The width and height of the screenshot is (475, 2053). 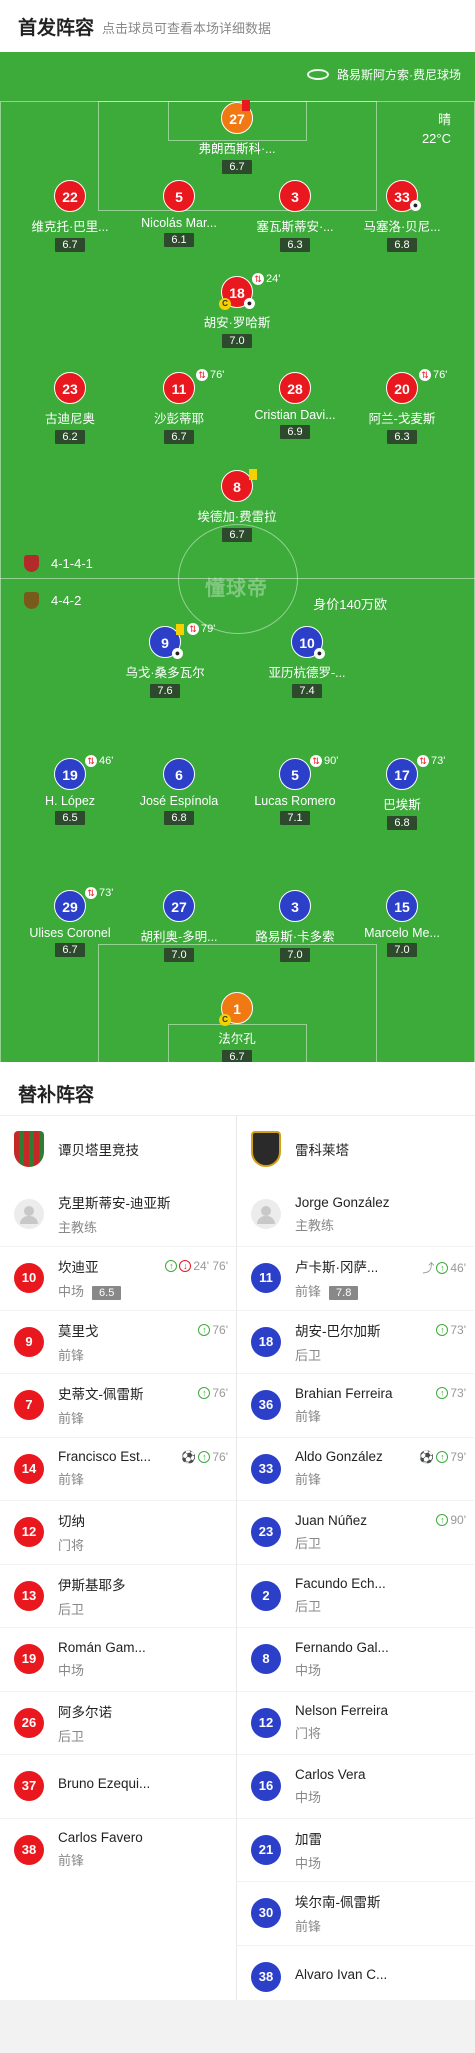 I want to click on player-rating: 6.7, so click(x=237, y=167).